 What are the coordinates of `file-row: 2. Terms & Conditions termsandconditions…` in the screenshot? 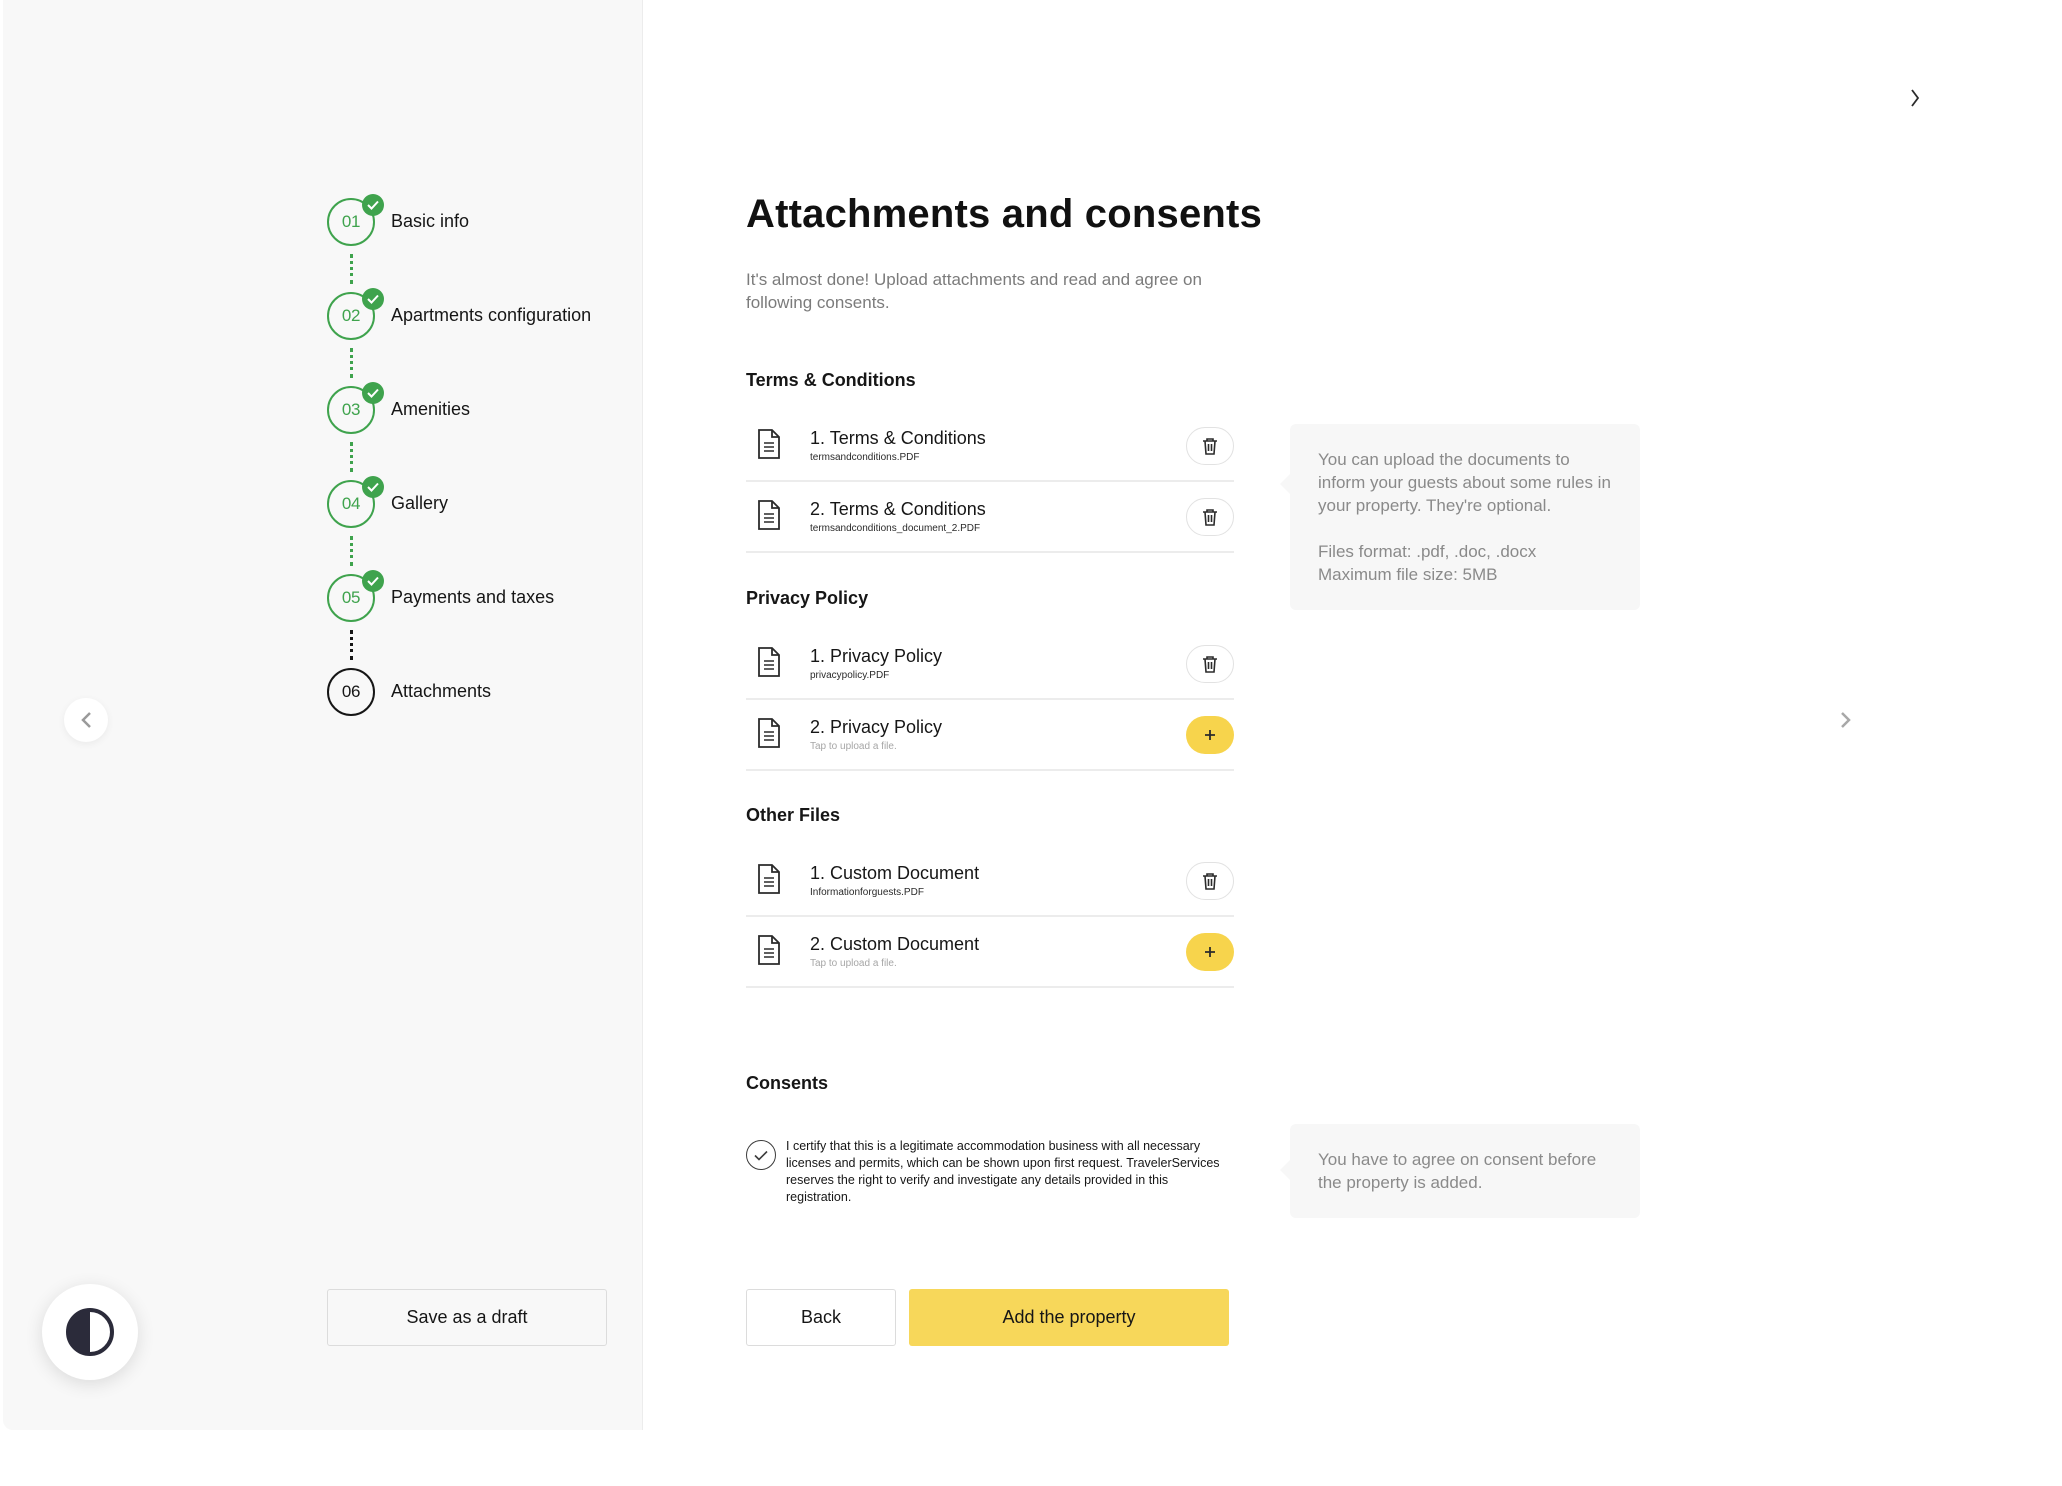 It's located at (990, 518).